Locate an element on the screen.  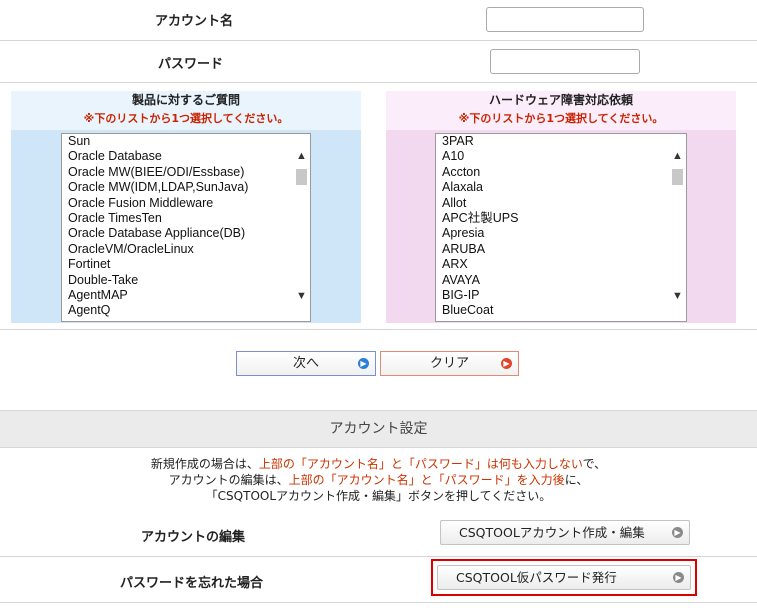
account-name-label: アカウント名 is located at coordinates (194, 21).